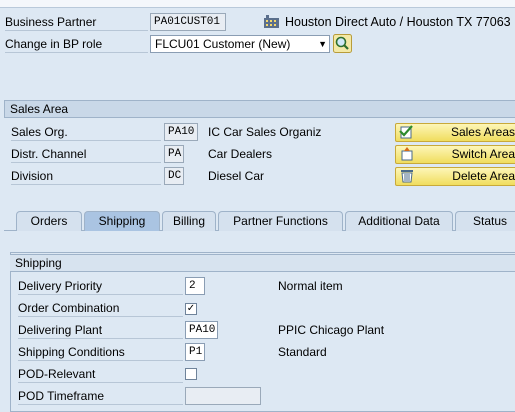 Image resolution: width=515 pixels, height=412 pixels. What do you see at coordinates (483, 154) in the screenshot?
I see `switch-area-label: Switch Area` at bounding box center [483, 154].